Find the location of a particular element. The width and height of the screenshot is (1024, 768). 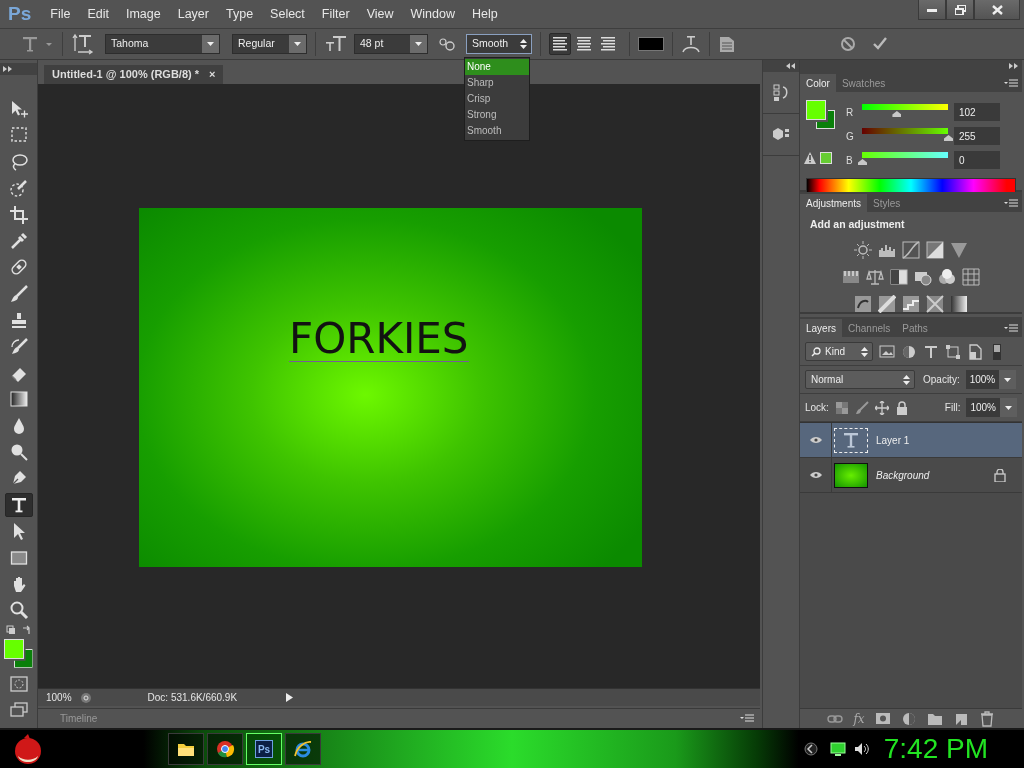

fill-field: 100% is located at coordinates (991, 407).